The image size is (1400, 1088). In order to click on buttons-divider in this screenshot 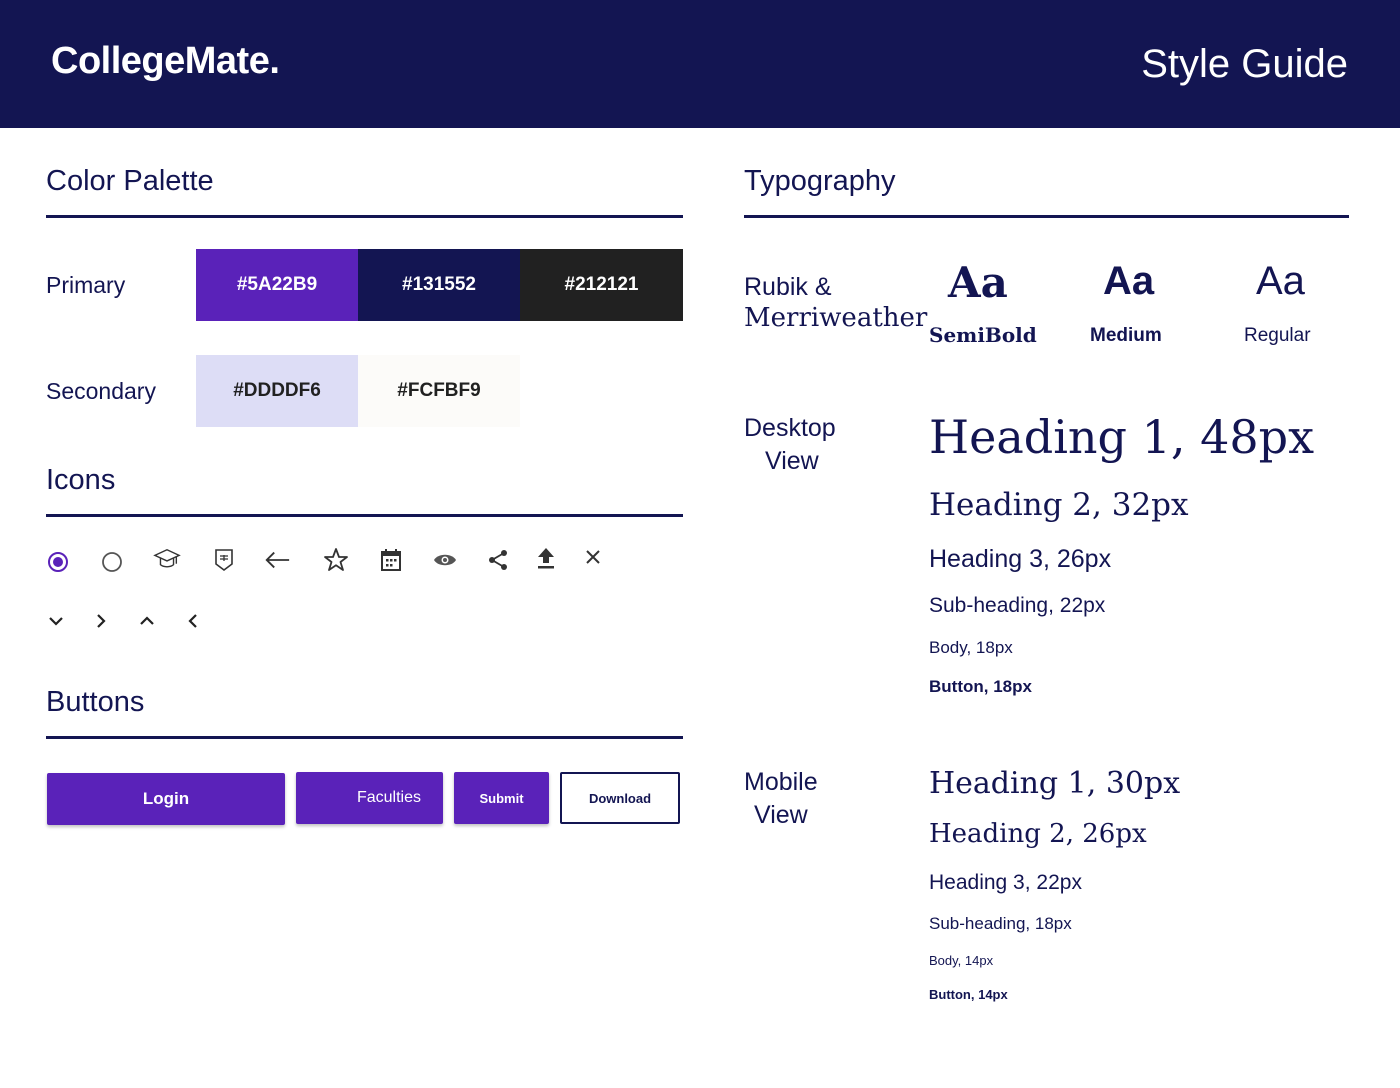, I will do `click(364, 737)`.